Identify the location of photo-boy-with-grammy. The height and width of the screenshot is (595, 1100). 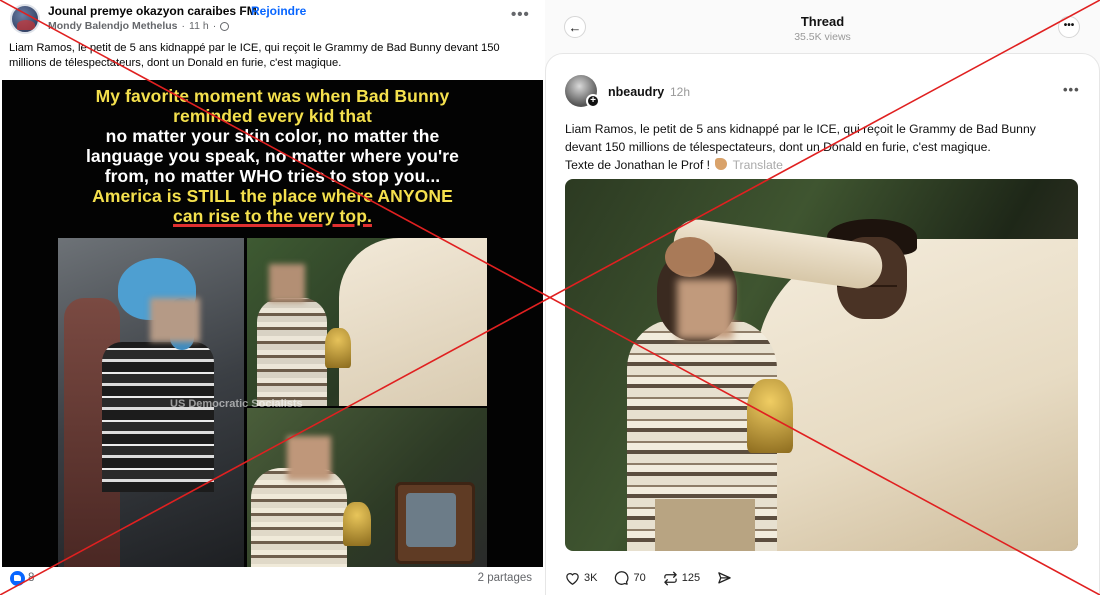
(367, 487).